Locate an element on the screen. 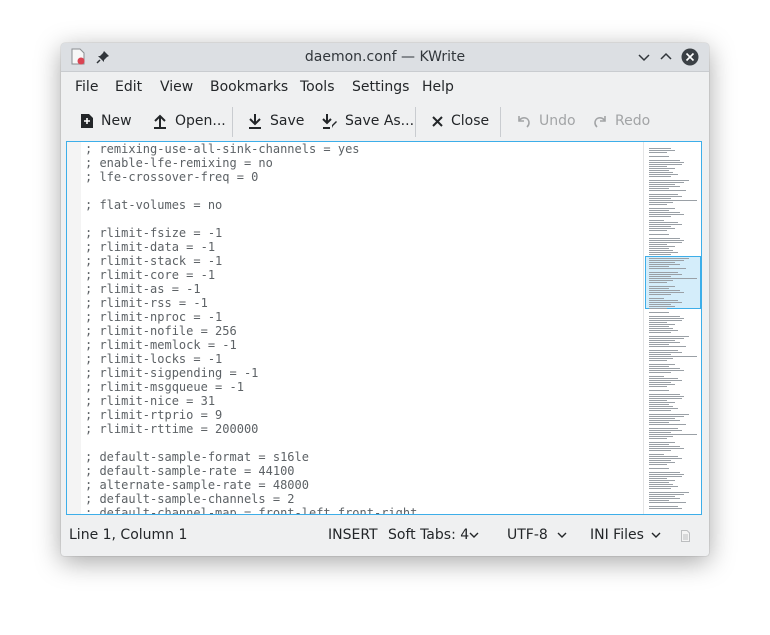  menu-bookmarks: Bookmarks is located at coordinates (249, 87).